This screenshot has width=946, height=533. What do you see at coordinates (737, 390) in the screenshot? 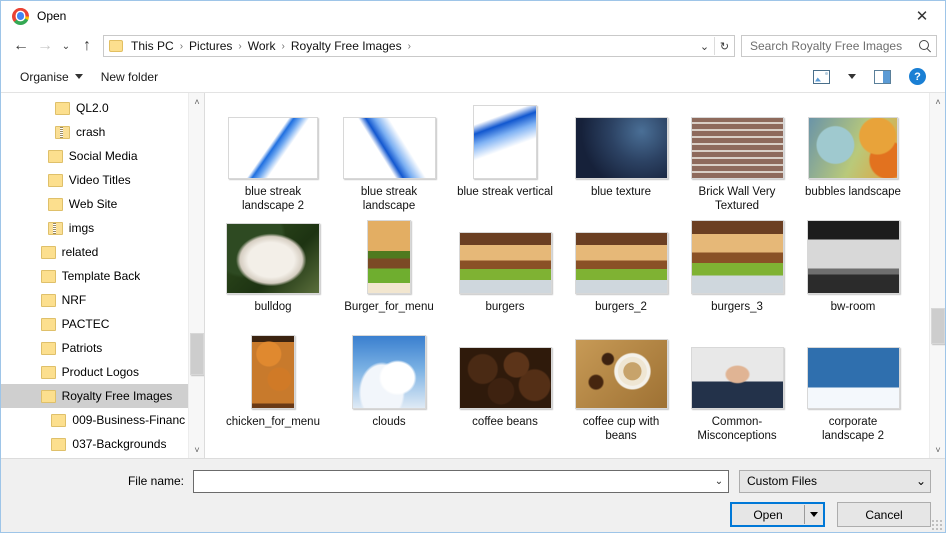
I see `file-tile: Common-Misconceptions` at bounding box center [737, 390].